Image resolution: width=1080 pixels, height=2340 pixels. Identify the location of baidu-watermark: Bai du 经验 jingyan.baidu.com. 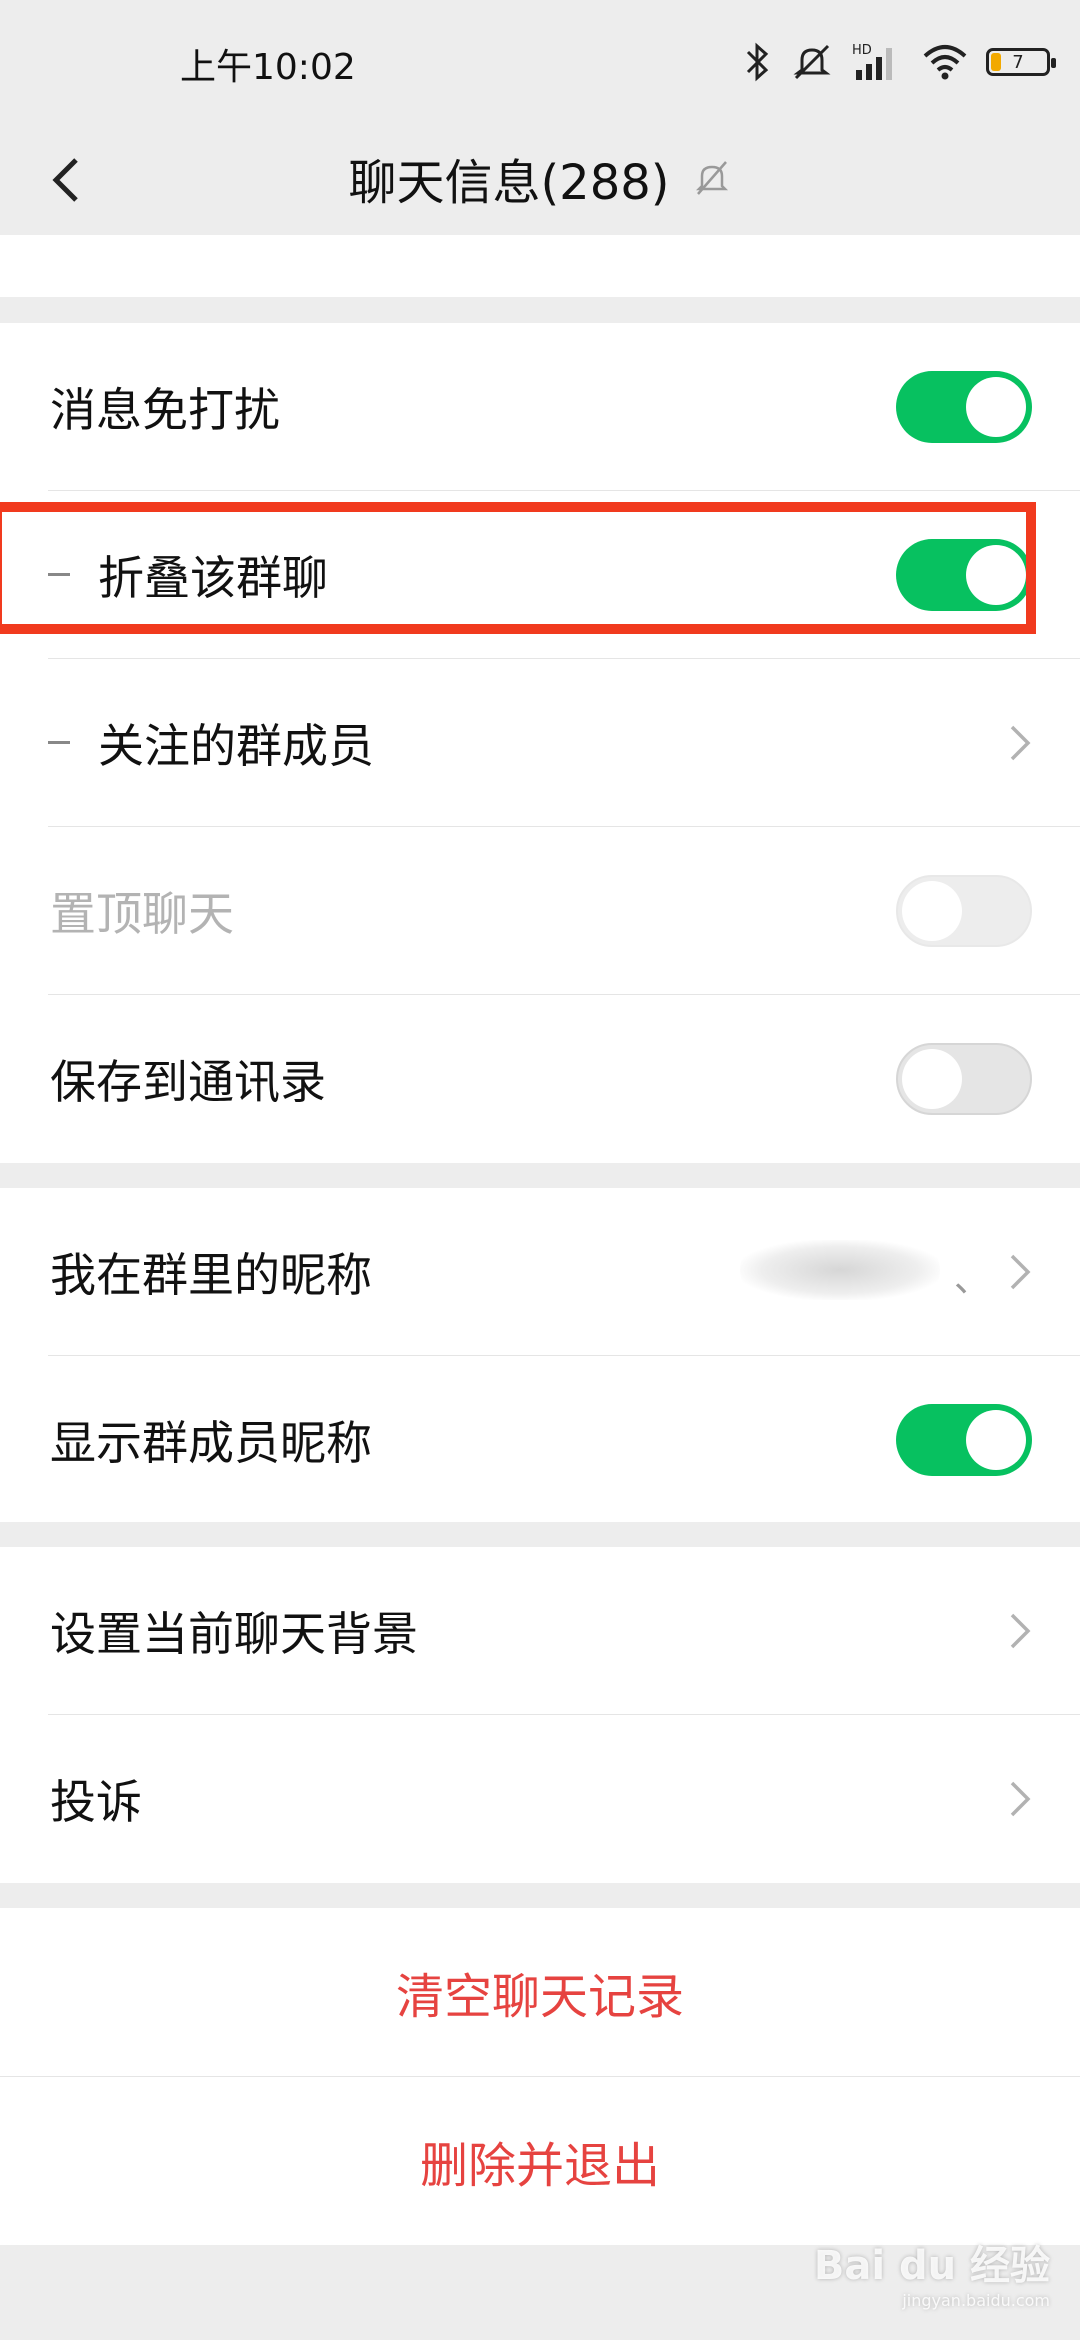
(932, 2271).